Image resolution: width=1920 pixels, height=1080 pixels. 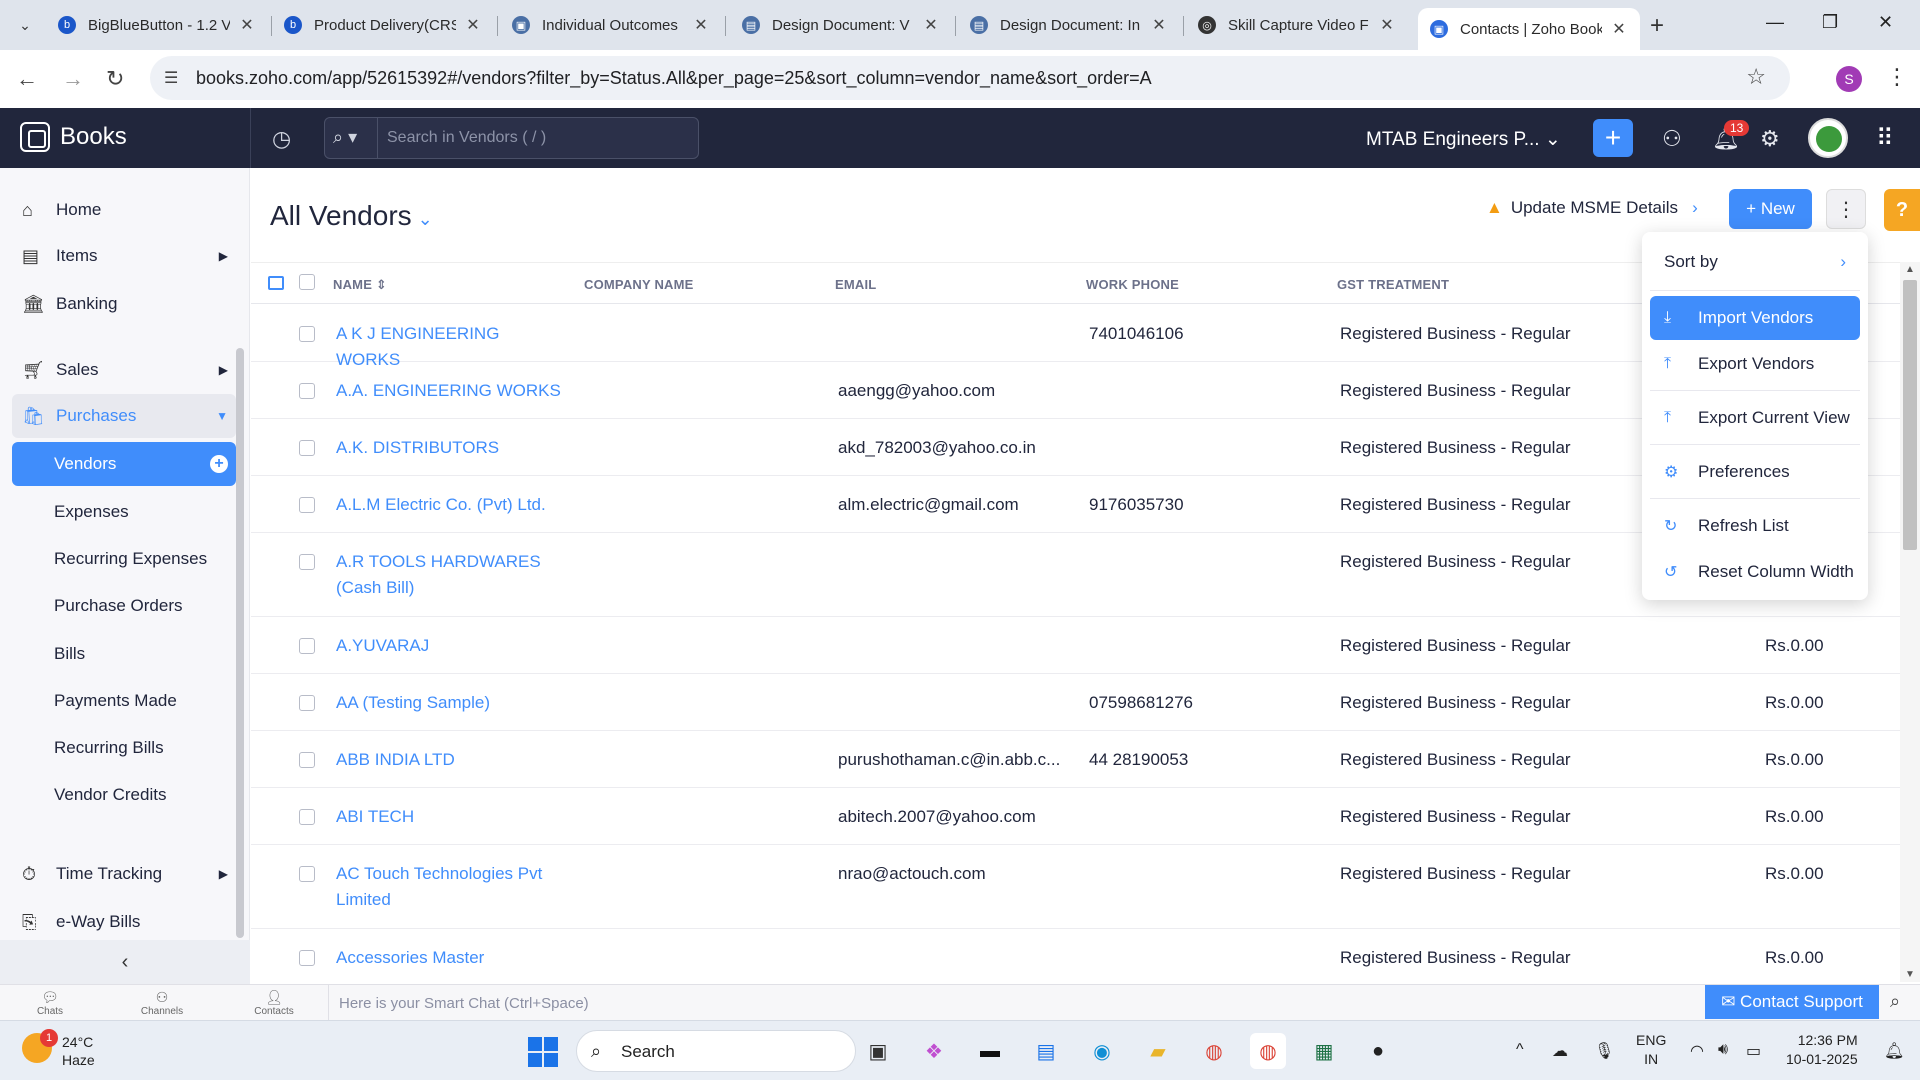 I want to click on microphone-icon: 🎙︎, so click(x=1604, y=1051).